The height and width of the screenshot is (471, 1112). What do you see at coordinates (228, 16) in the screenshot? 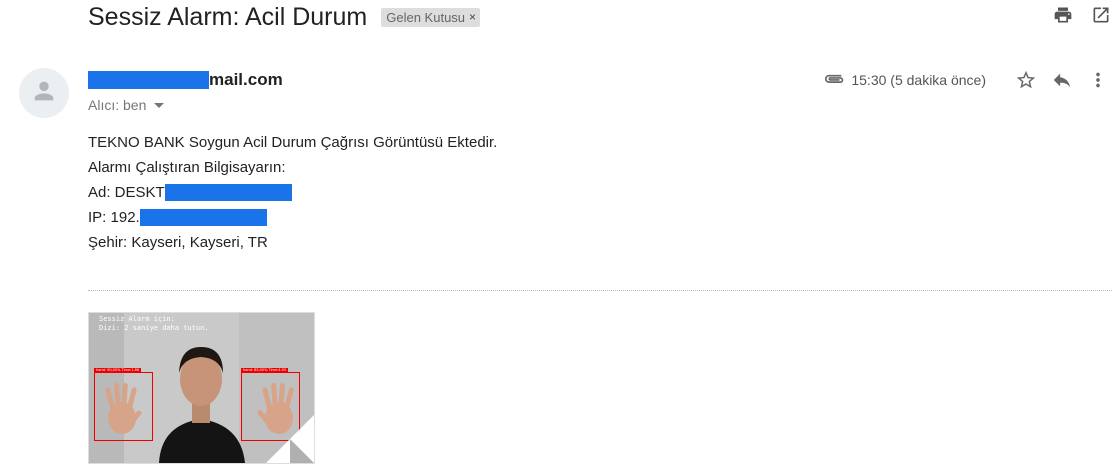
I see `email-subject: Sessiz Alarm: Acil Durum` at bounding box center [228, 16].